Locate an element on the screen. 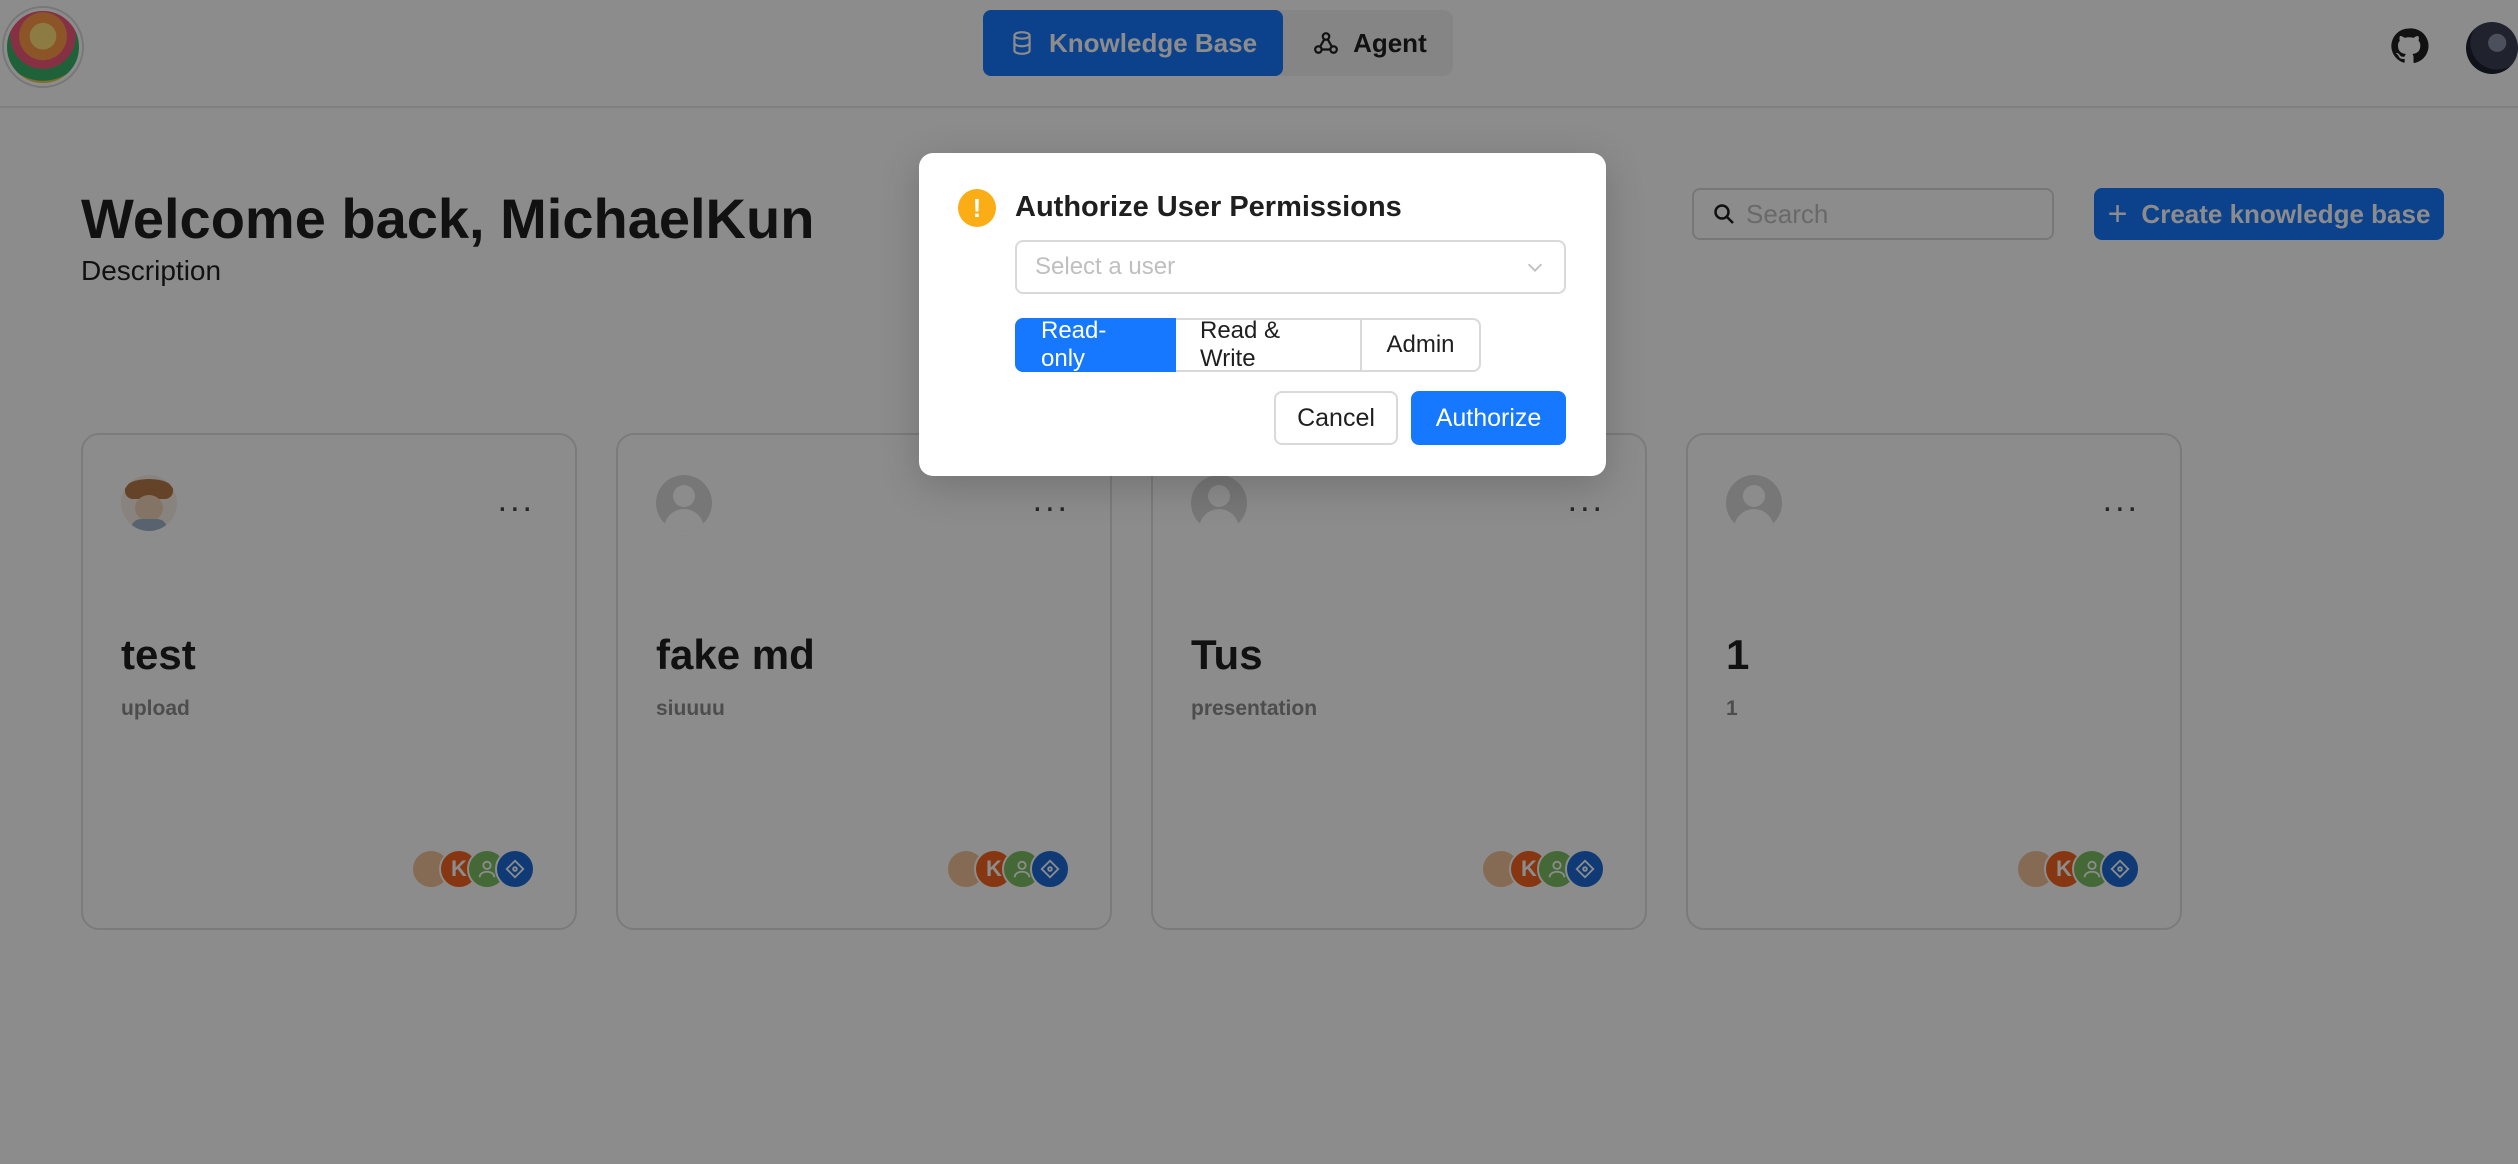 The height and width of the screenshot is (1164, 2518). user-select: Select a user is located at coordinates (1290, 267).